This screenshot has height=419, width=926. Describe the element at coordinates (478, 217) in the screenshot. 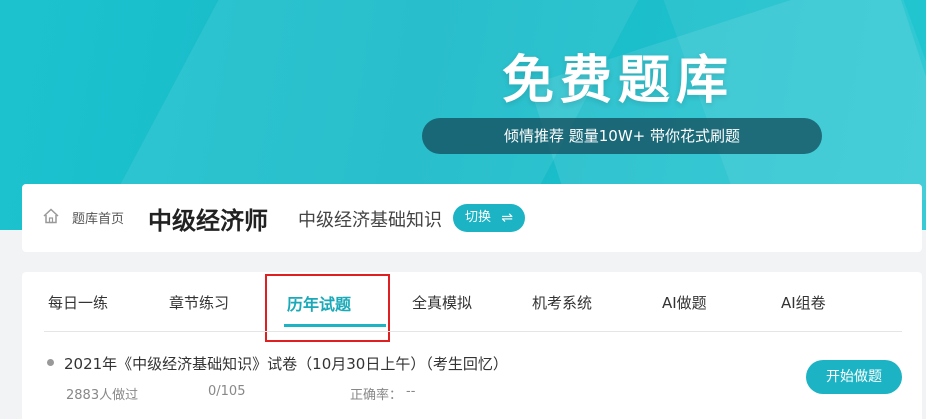

I see `switch-label: 切换` at that location.